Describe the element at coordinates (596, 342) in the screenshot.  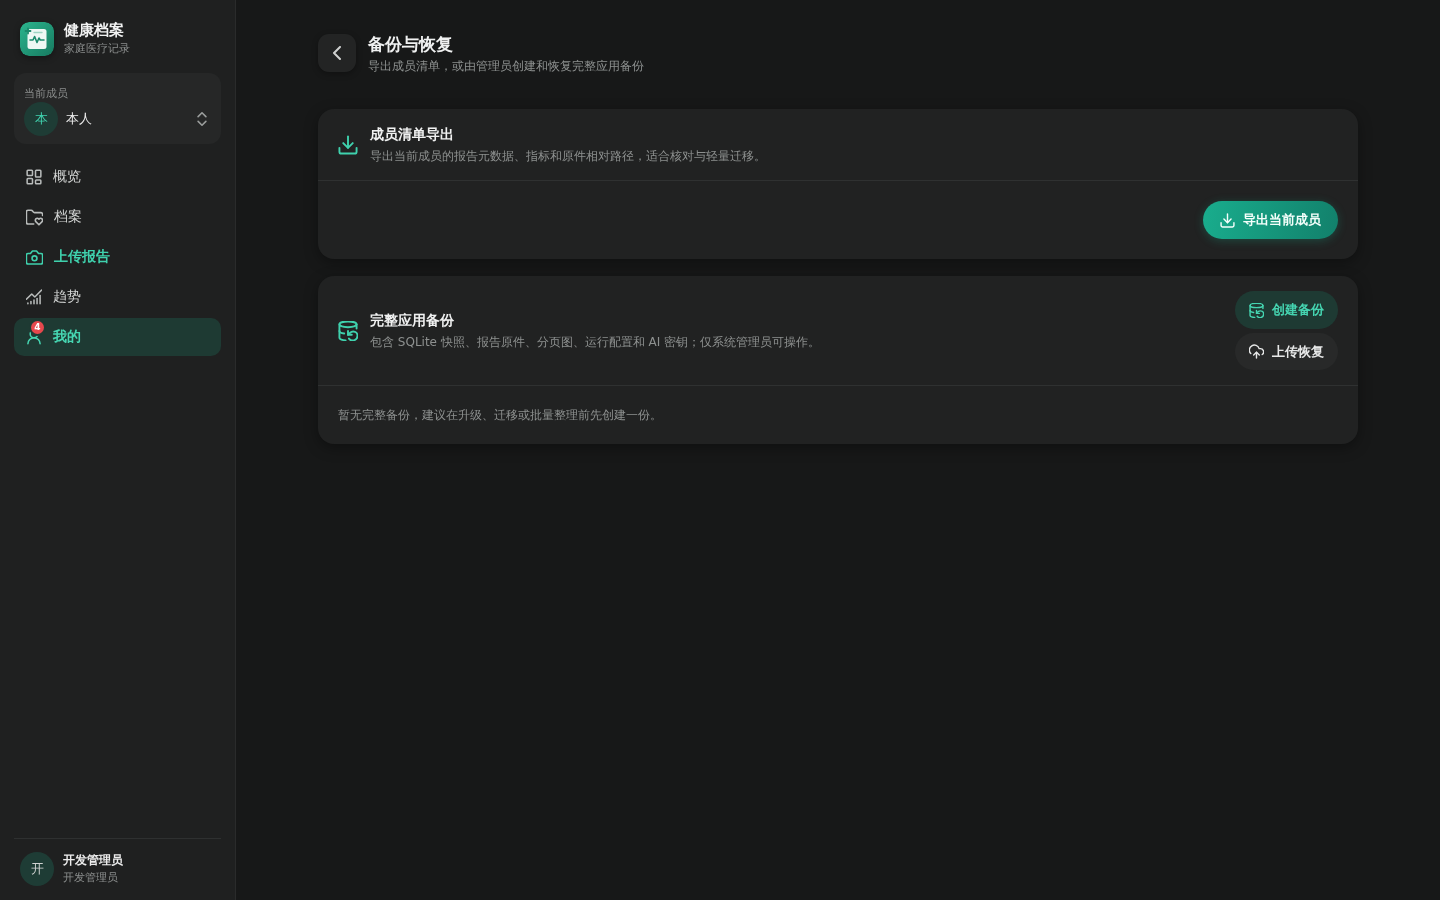
I see `card-description: 包含 SQLite 快照、报告原件、分页图、运行配置和 AI 密钥；仅系统管理员可操作。` at that location.